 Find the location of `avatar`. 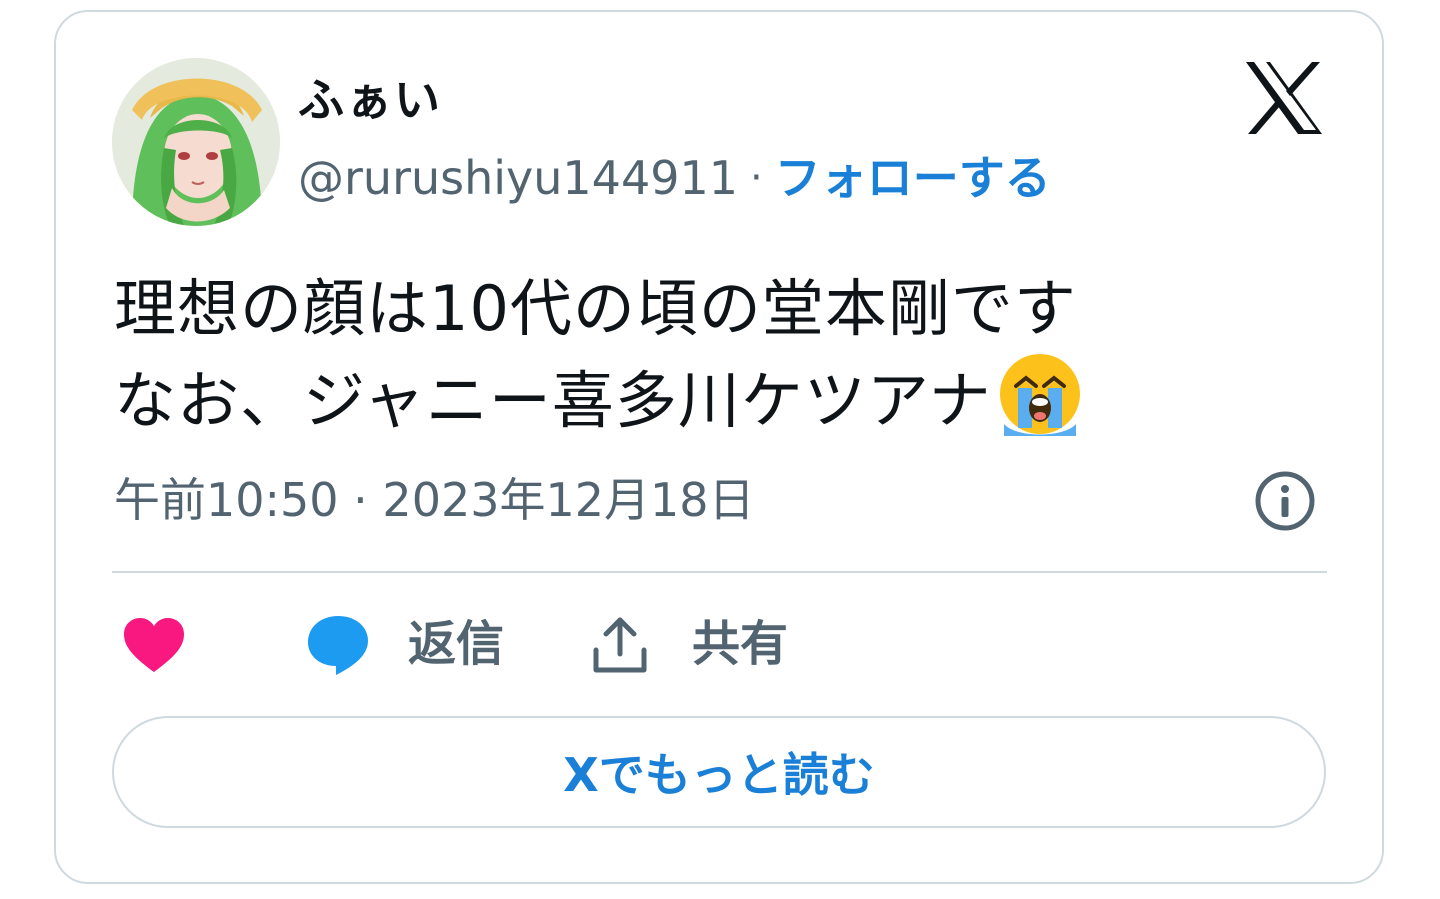

avatar is located at coordinates (196, 142).